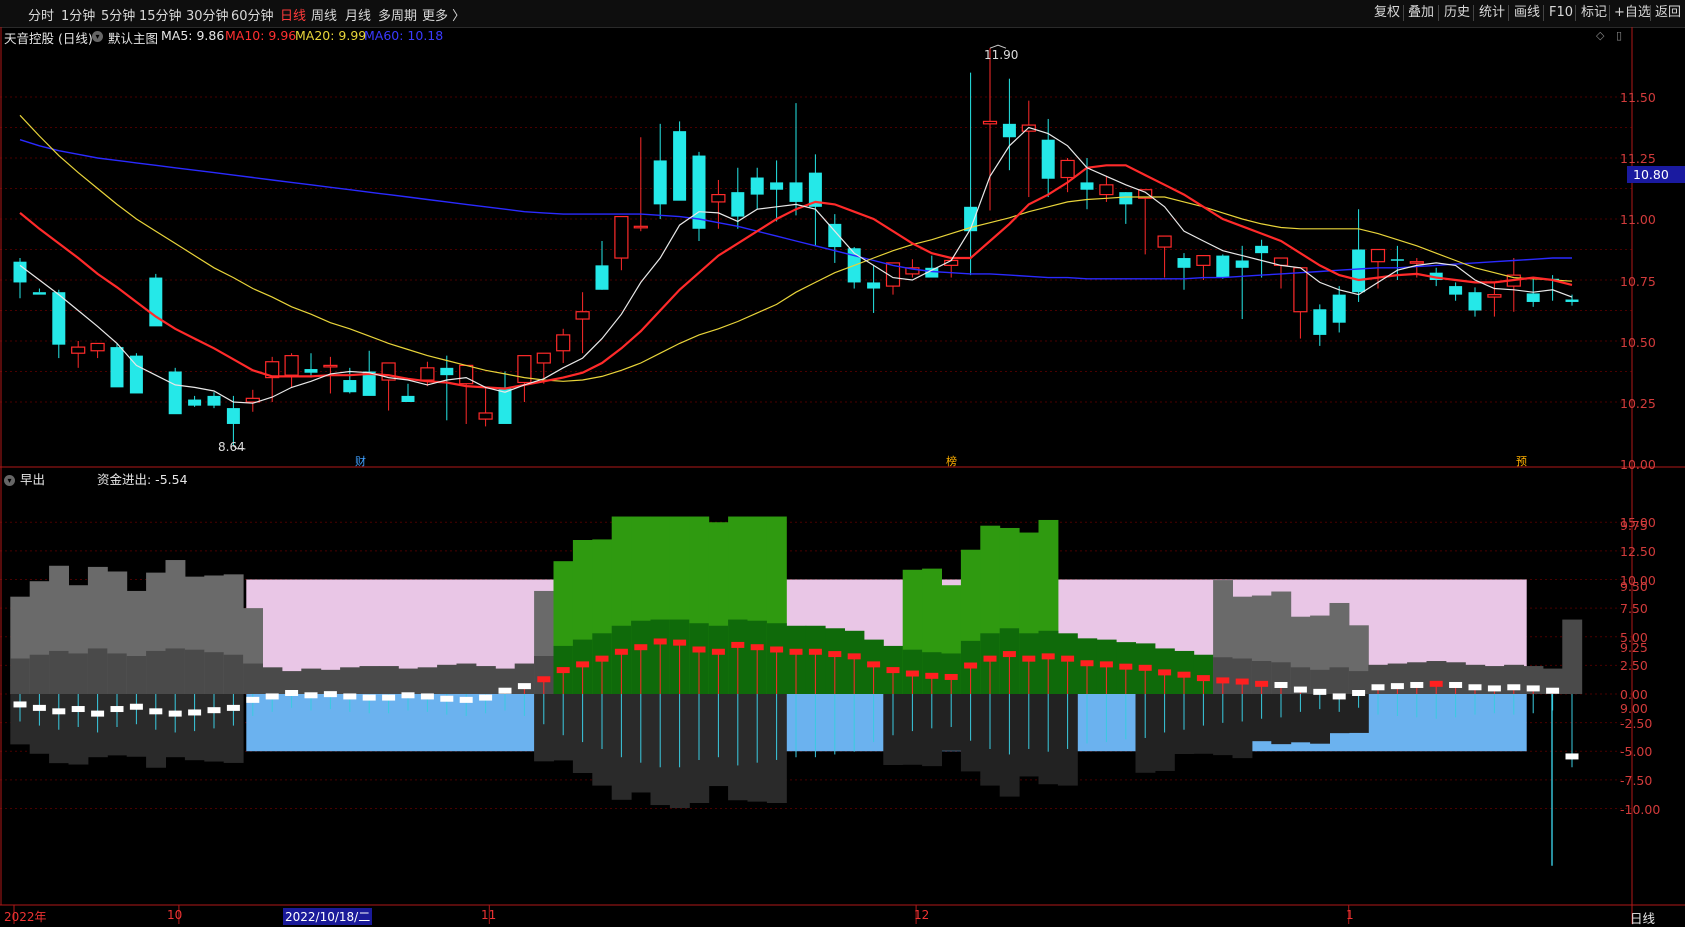 This screenshot has width=1685, height=927. Describe the element at coordinates (360, 461) in the screenshot. I see `event-marker-finance: 财` at that location.